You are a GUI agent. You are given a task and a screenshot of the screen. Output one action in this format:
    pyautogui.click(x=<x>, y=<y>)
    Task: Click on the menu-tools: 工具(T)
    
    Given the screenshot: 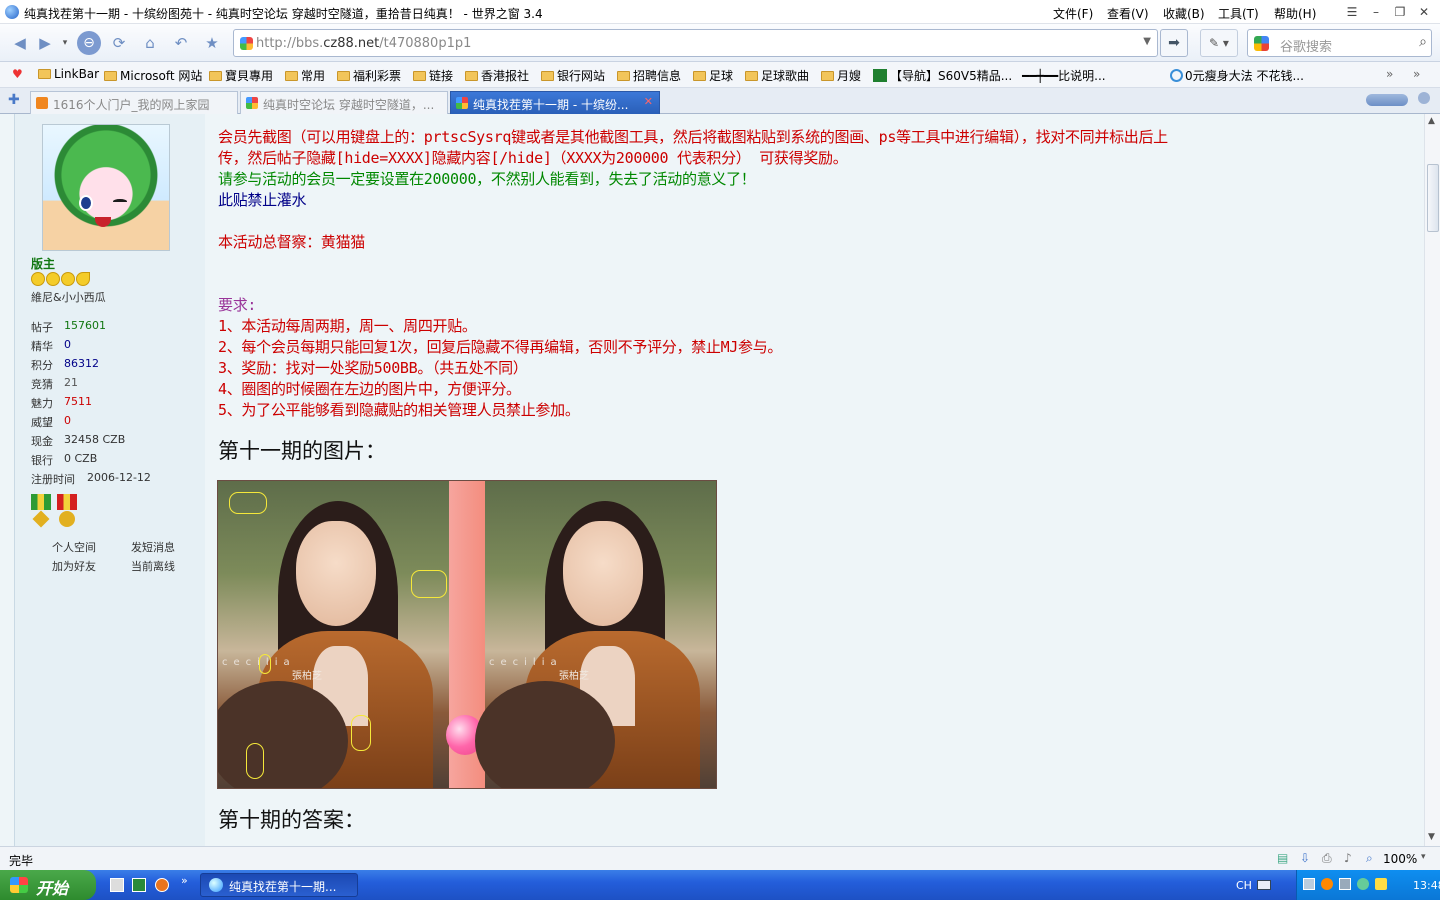 What is the action you would take?
    pyautogui.click(x=1238, y=13)
    